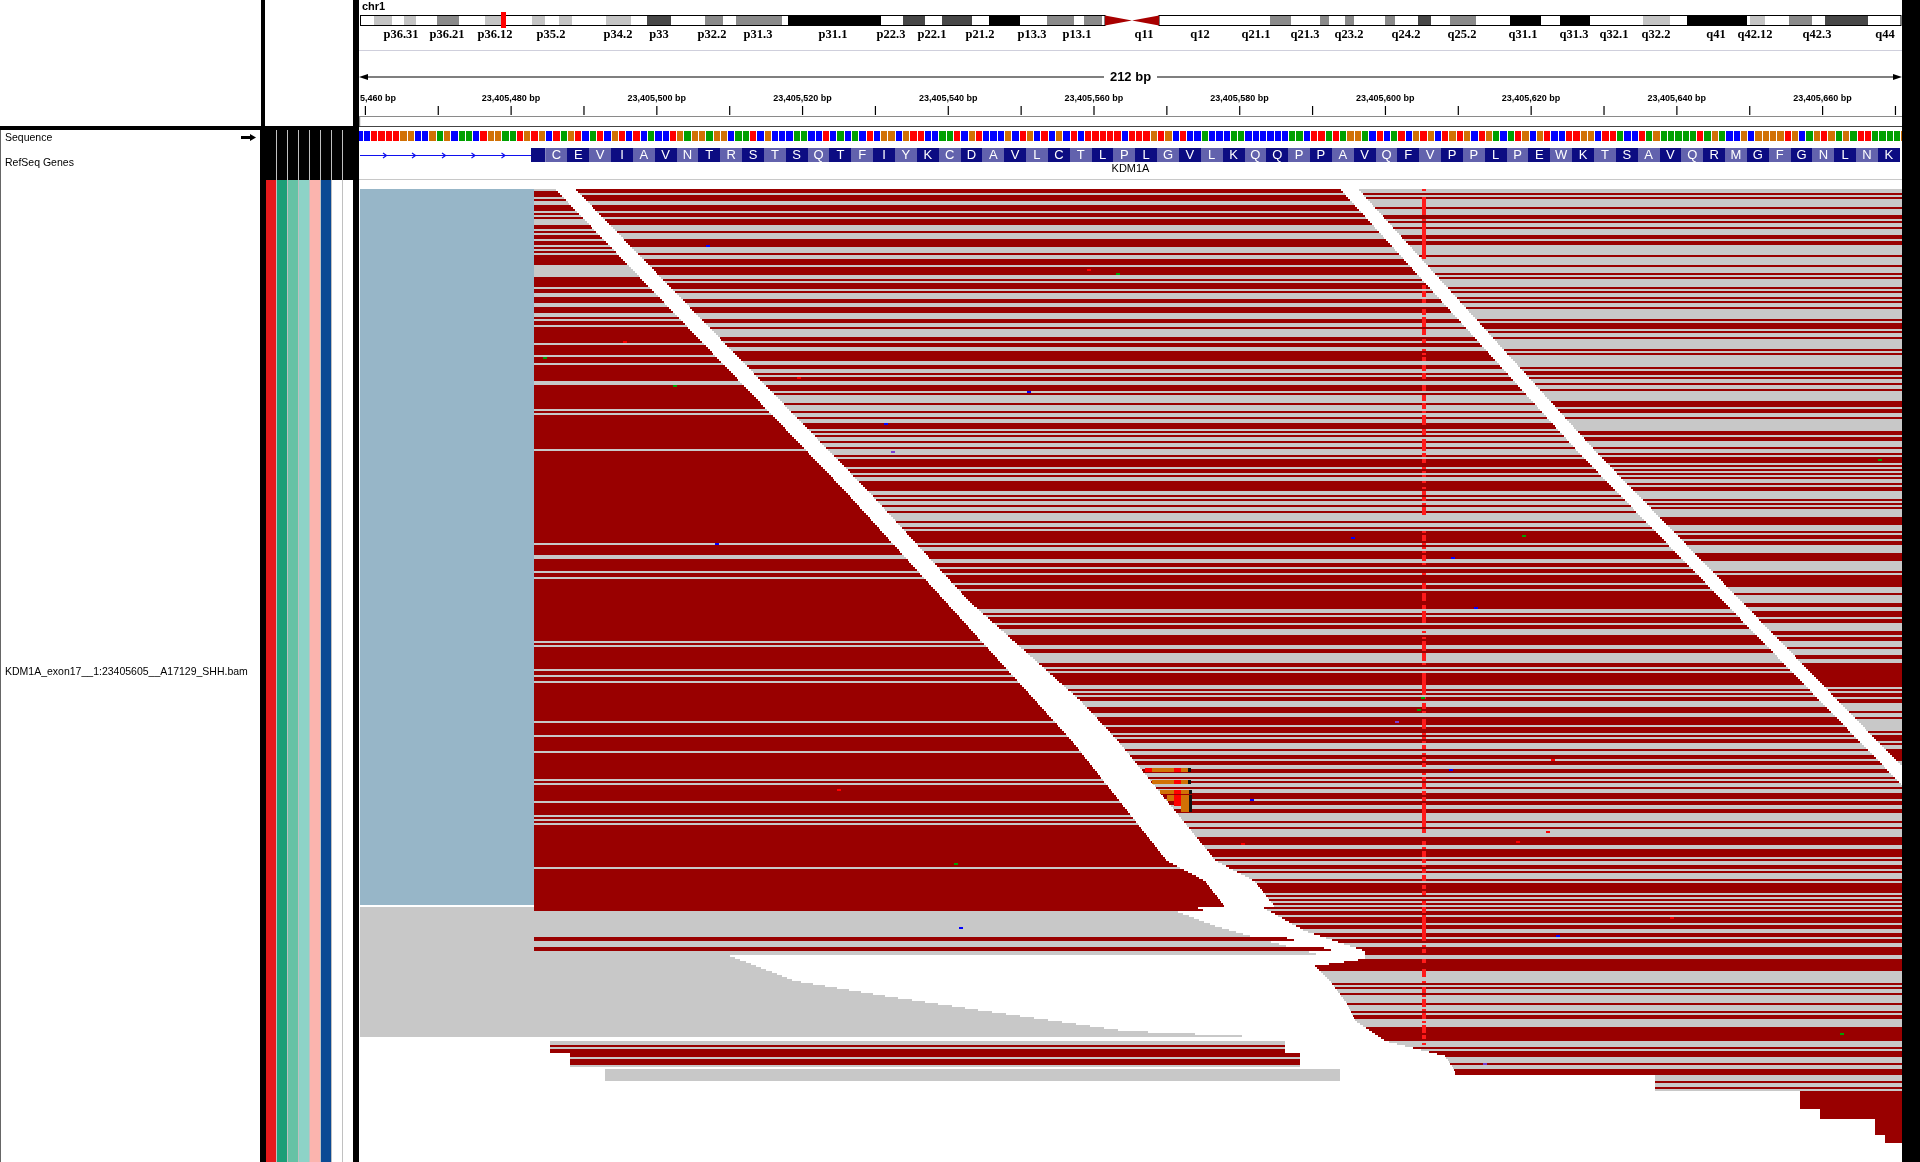 The image size is (1920, 1162). What do you see at coordinates (906, 155) in the screenshot?
I see `amino-acid: Y` at bounding box center [906, 155].